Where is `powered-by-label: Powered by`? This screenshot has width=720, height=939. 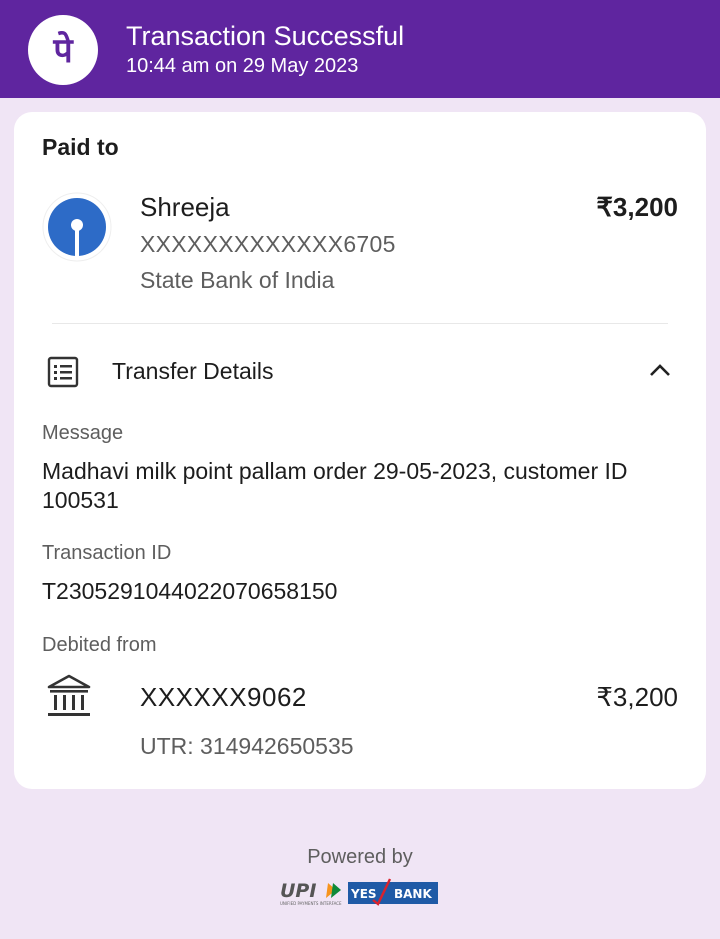
powered-by-label: Powered by is located at coordinates (360, 857).